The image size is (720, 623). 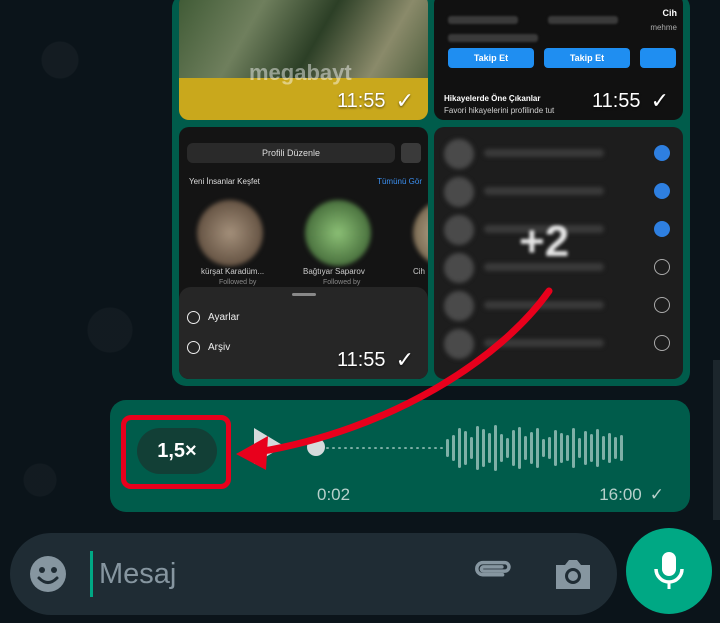 What do you see at coordinates (268, 446) in the screenshot?
I see `play-icon` at bounding box center [268, 446].